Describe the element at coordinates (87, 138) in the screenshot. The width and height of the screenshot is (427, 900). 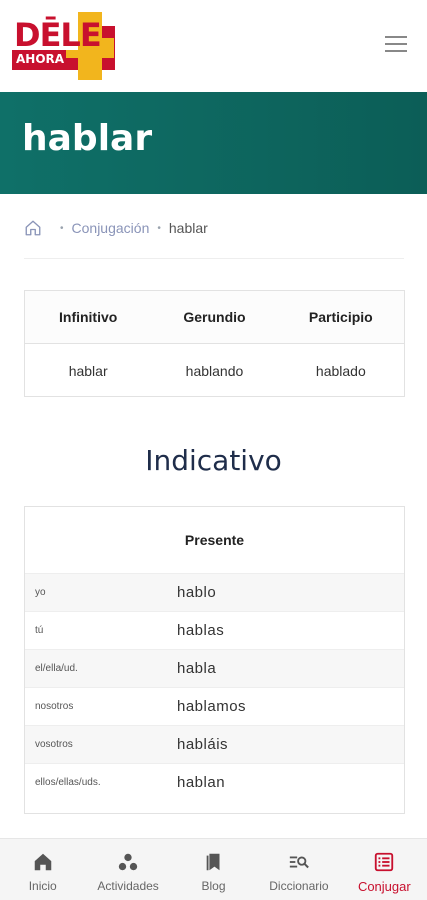
I see `page-title: hablar` at that location.